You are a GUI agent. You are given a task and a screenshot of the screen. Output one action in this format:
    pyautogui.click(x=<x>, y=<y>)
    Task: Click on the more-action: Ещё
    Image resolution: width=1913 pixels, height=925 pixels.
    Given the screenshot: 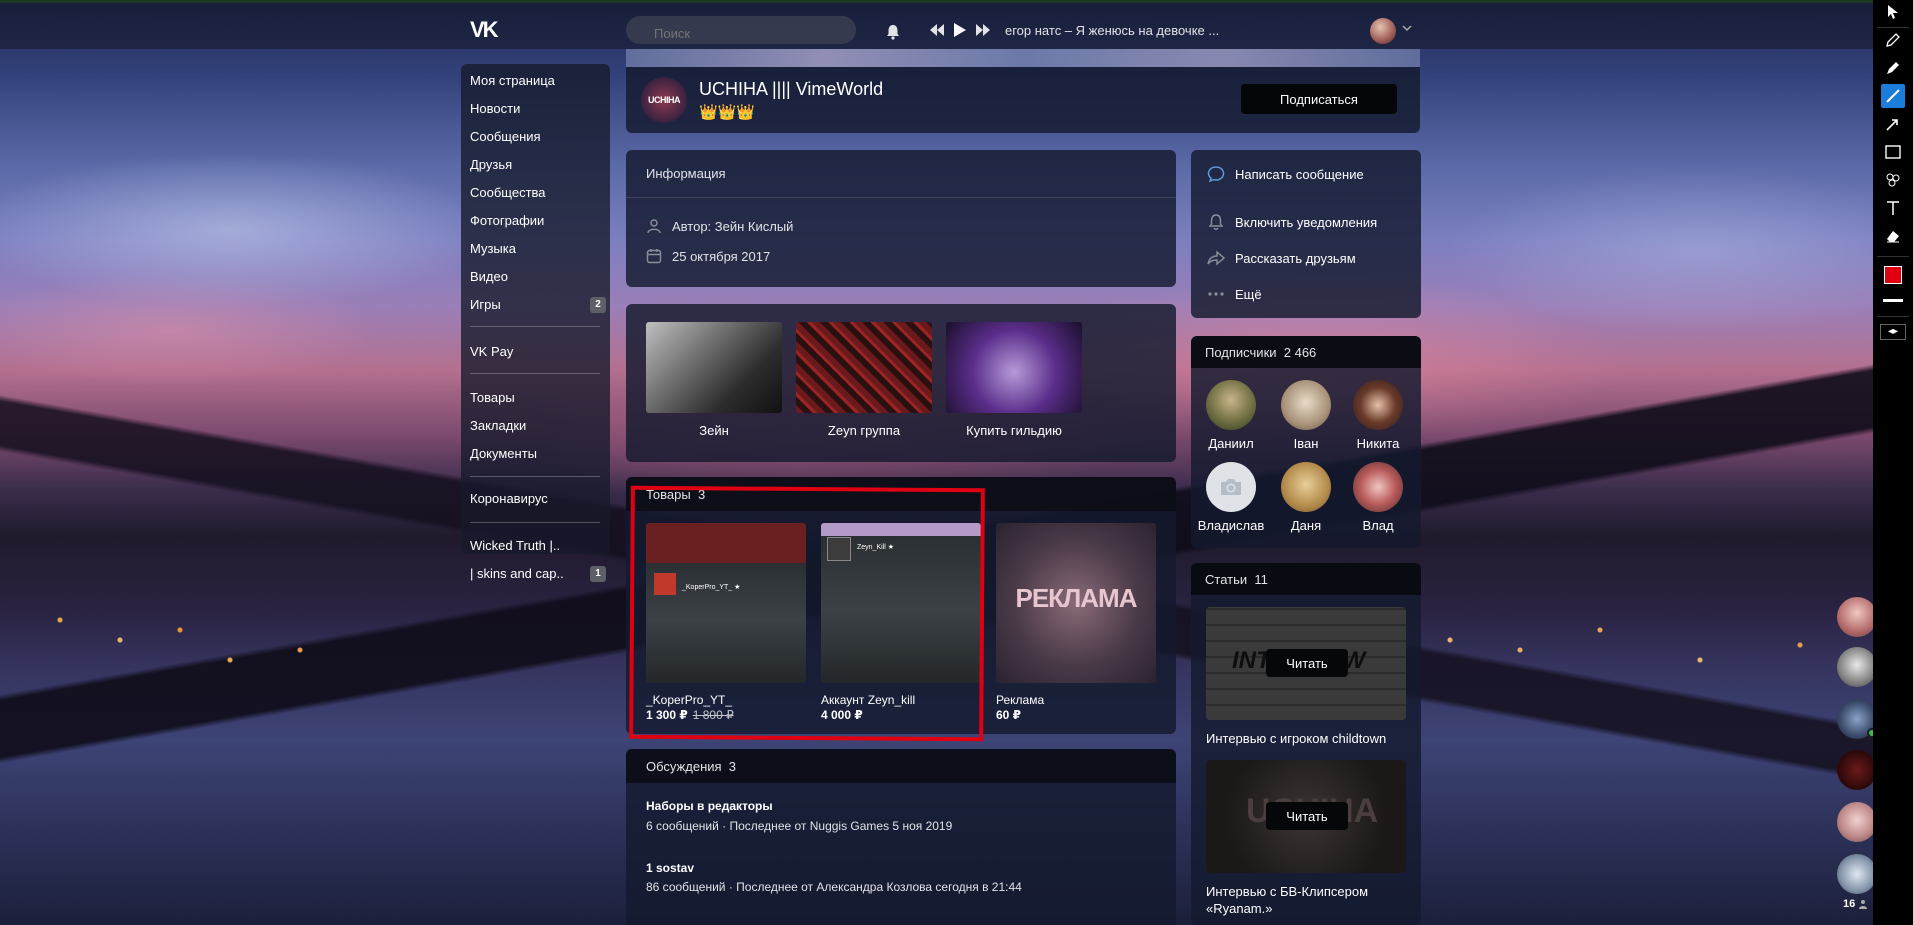 What is the action you would take?
    pyautogui.click(x=1234, y=294)
    